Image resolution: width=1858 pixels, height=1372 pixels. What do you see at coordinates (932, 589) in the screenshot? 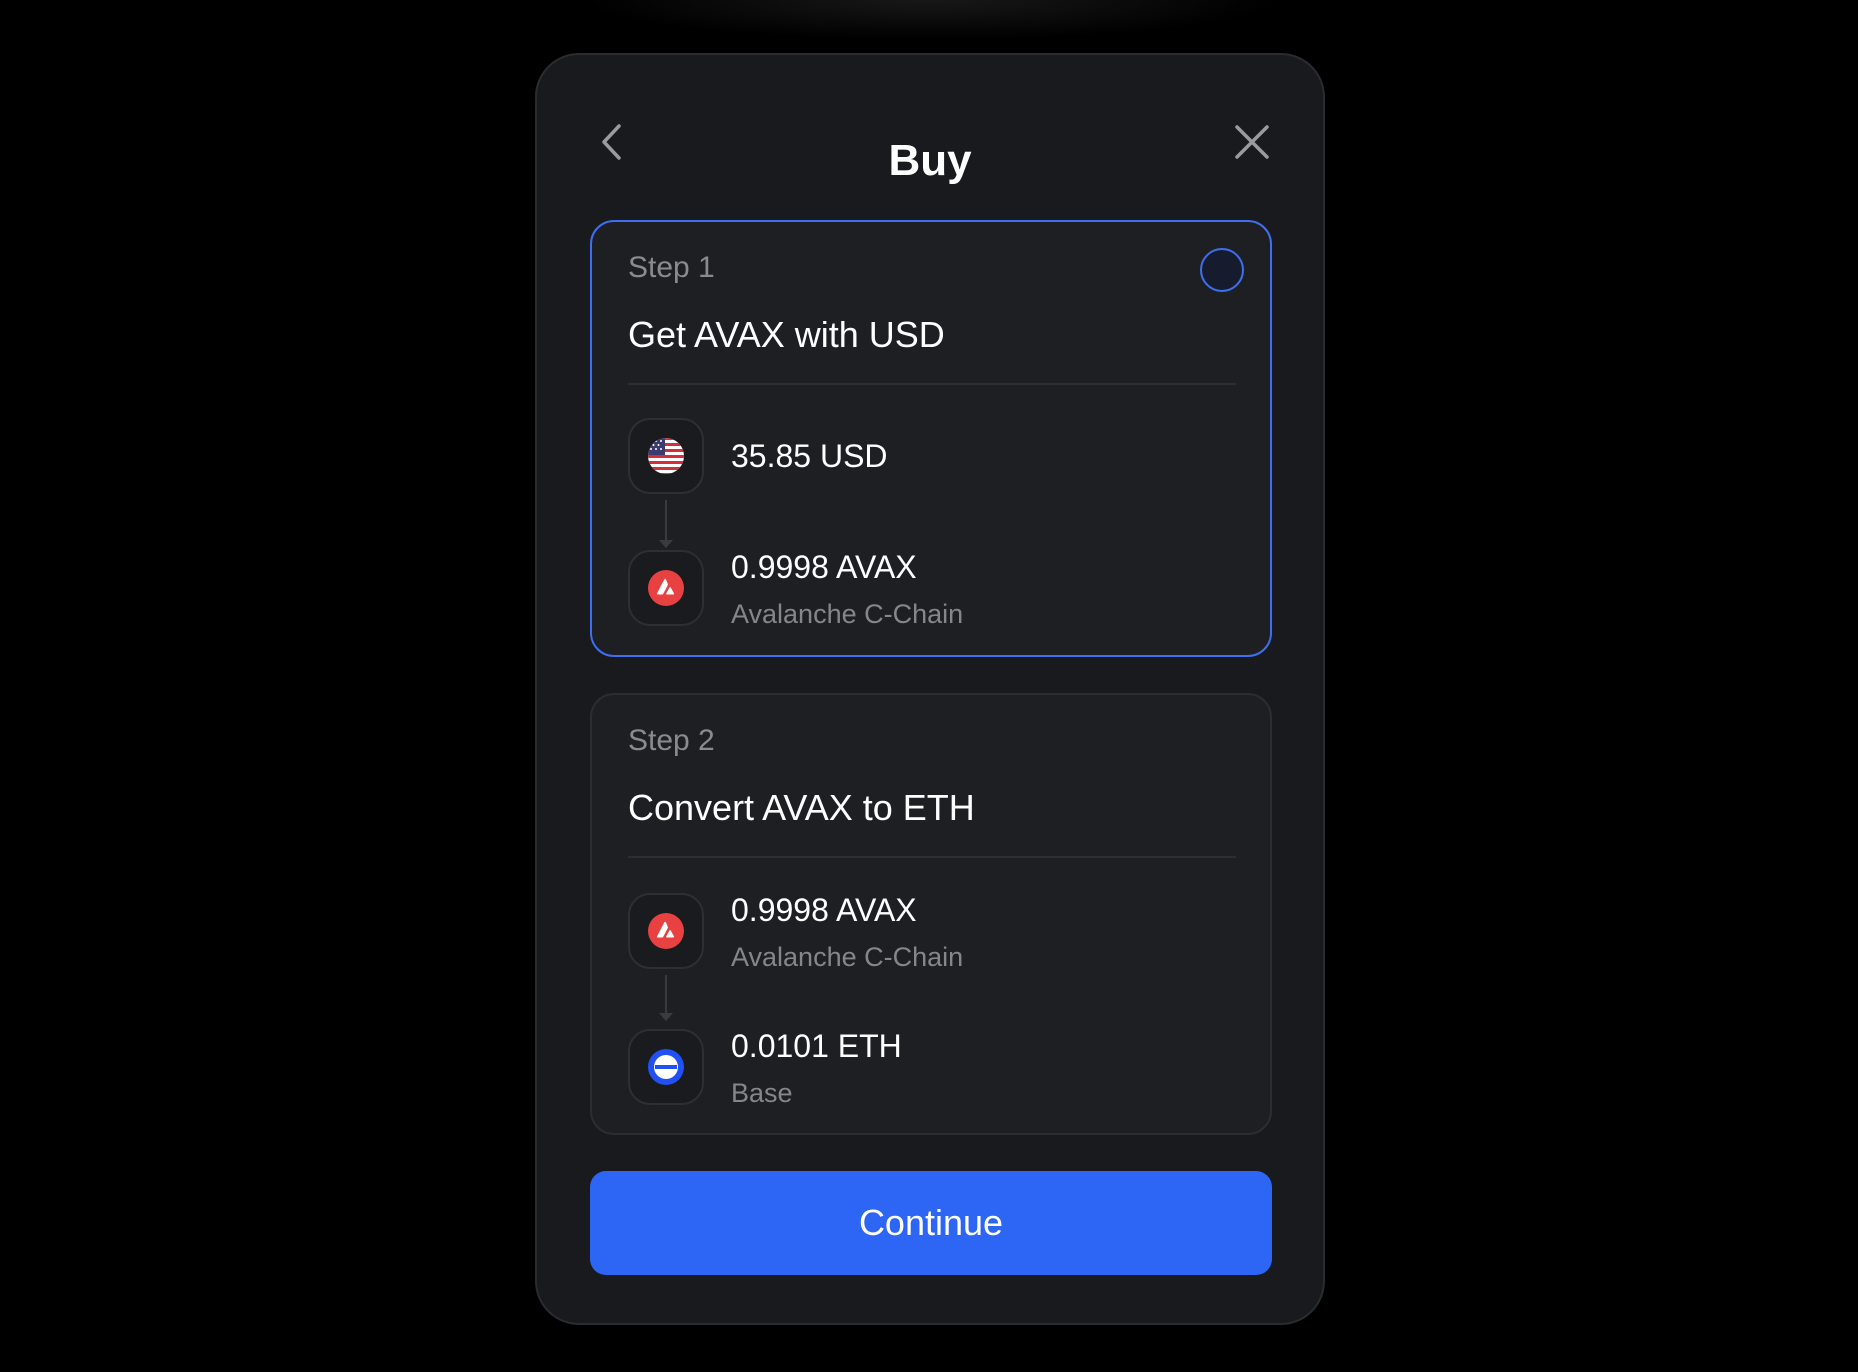
I see `step-1-to-row: 0.9998 AVAX Avalanche C-Chain` at bounding box center [932, 589].